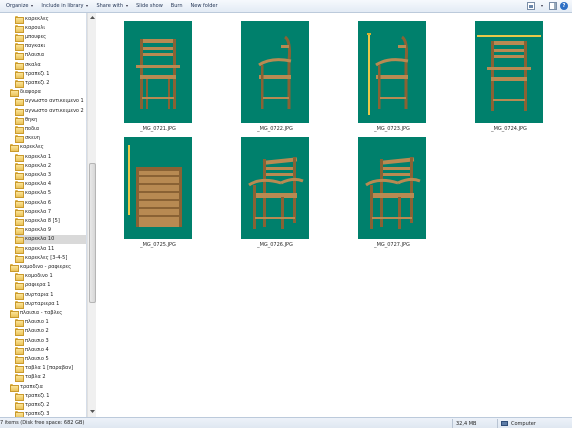 This screenshot has height=428, width=572. I want to click on nav-folder-item: μπουφες, so click(31, 37).